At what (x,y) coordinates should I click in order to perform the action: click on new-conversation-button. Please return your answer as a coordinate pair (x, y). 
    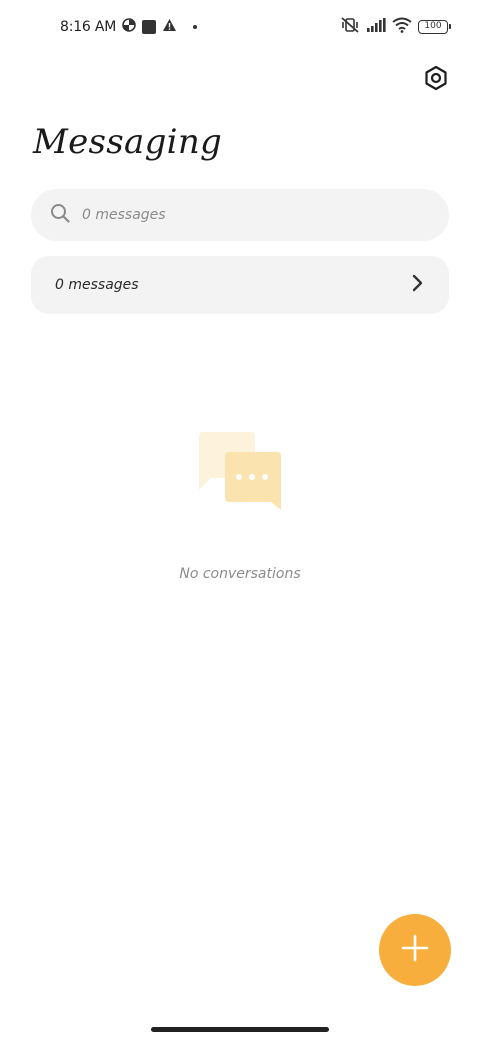
    Looking at the image, I should click on (415, 950).